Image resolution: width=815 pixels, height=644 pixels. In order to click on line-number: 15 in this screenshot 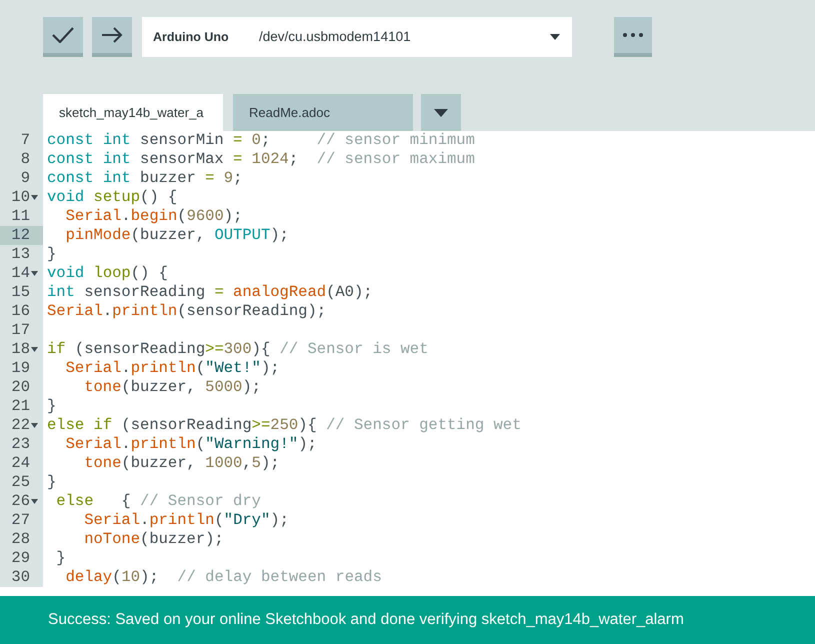, I will do `click(20, 292)`.